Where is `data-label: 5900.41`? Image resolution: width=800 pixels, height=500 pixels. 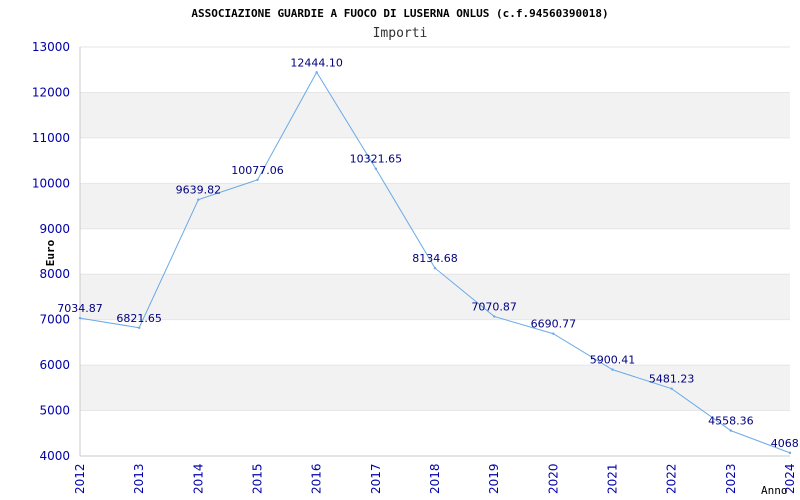 data-label: 5900.41 is located at coordinates (613, 360).